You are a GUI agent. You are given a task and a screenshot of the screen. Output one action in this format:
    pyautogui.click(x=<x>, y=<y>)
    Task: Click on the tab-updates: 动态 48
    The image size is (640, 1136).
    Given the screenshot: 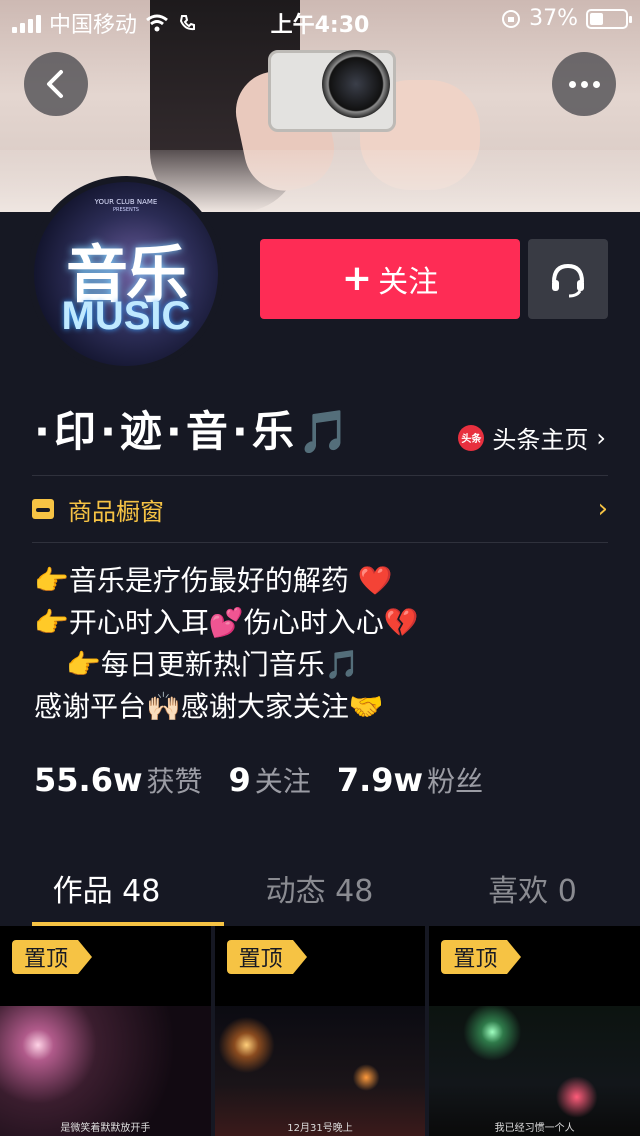 What is the action you would take?
    pyautogui.click(x=319, y=888)
    